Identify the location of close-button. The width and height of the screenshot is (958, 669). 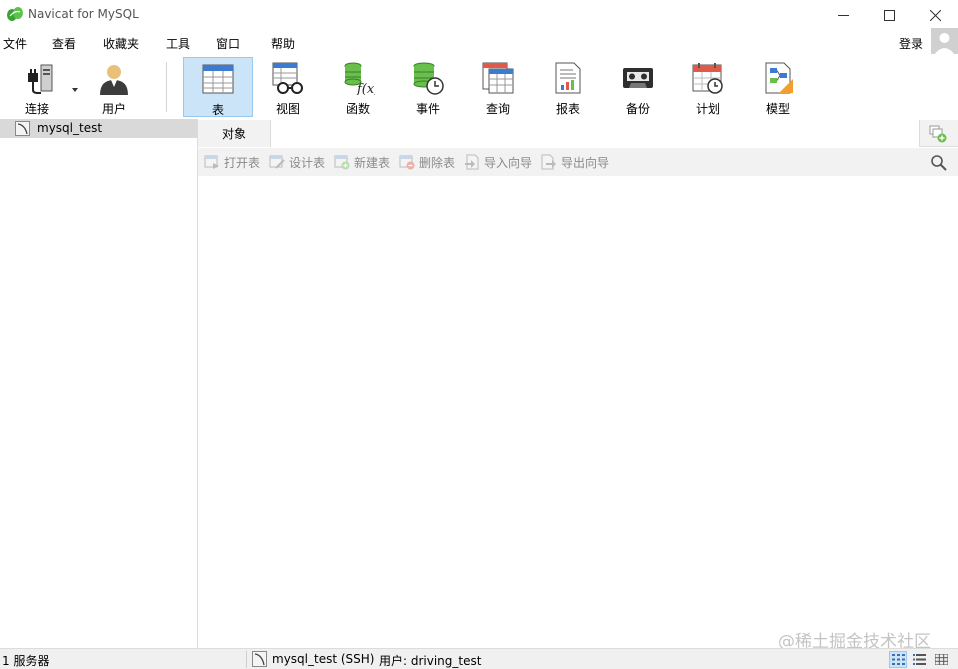
(935, 15).